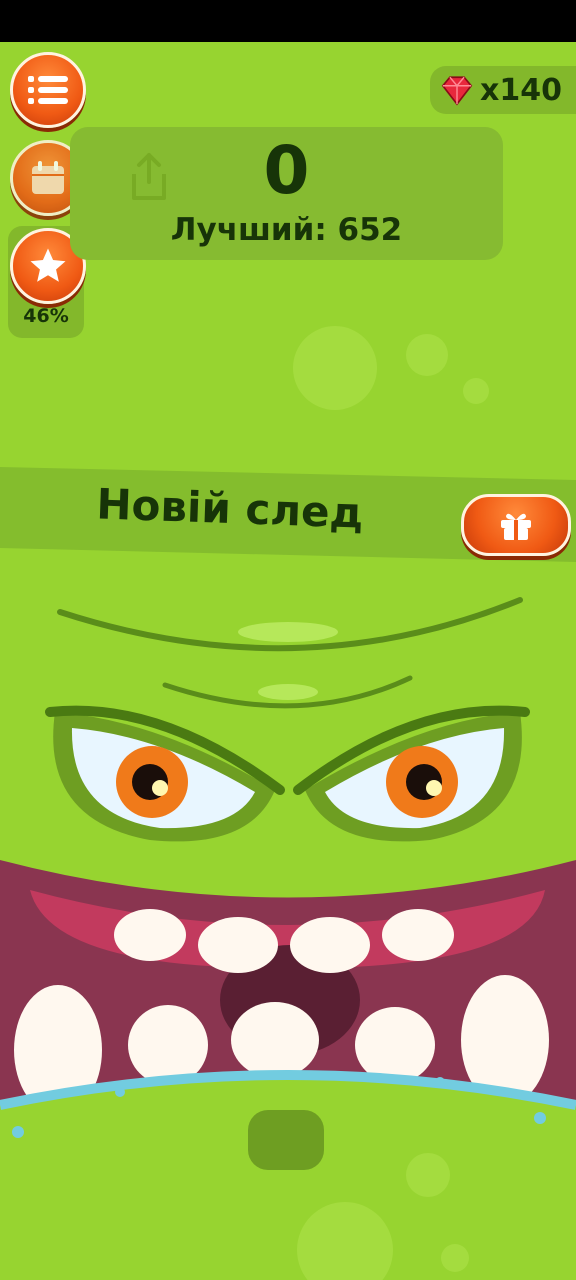 This screenshot has height=1280, width=576. I want to click on gems-count: x140, so click(521, 90).